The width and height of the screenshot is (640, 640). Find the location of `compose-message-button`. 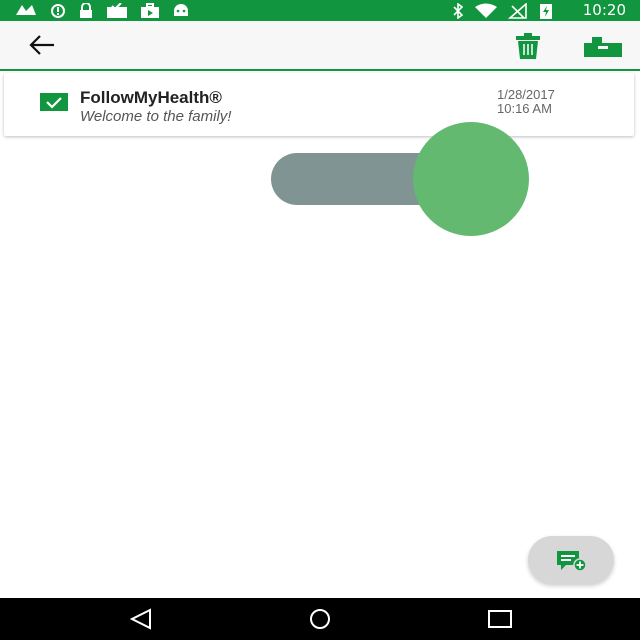

compose-message-button is located at coordinates (571, 560).